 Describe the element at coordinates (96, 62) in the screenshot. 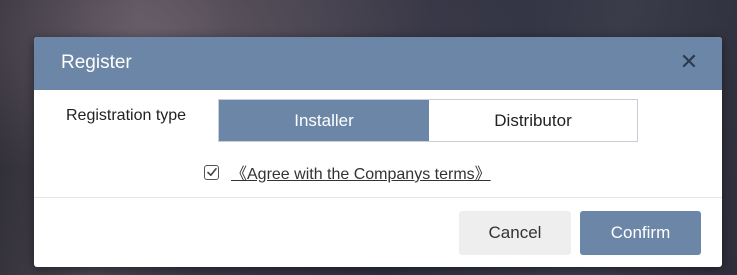

I see `dialog-title: Register` at that location.